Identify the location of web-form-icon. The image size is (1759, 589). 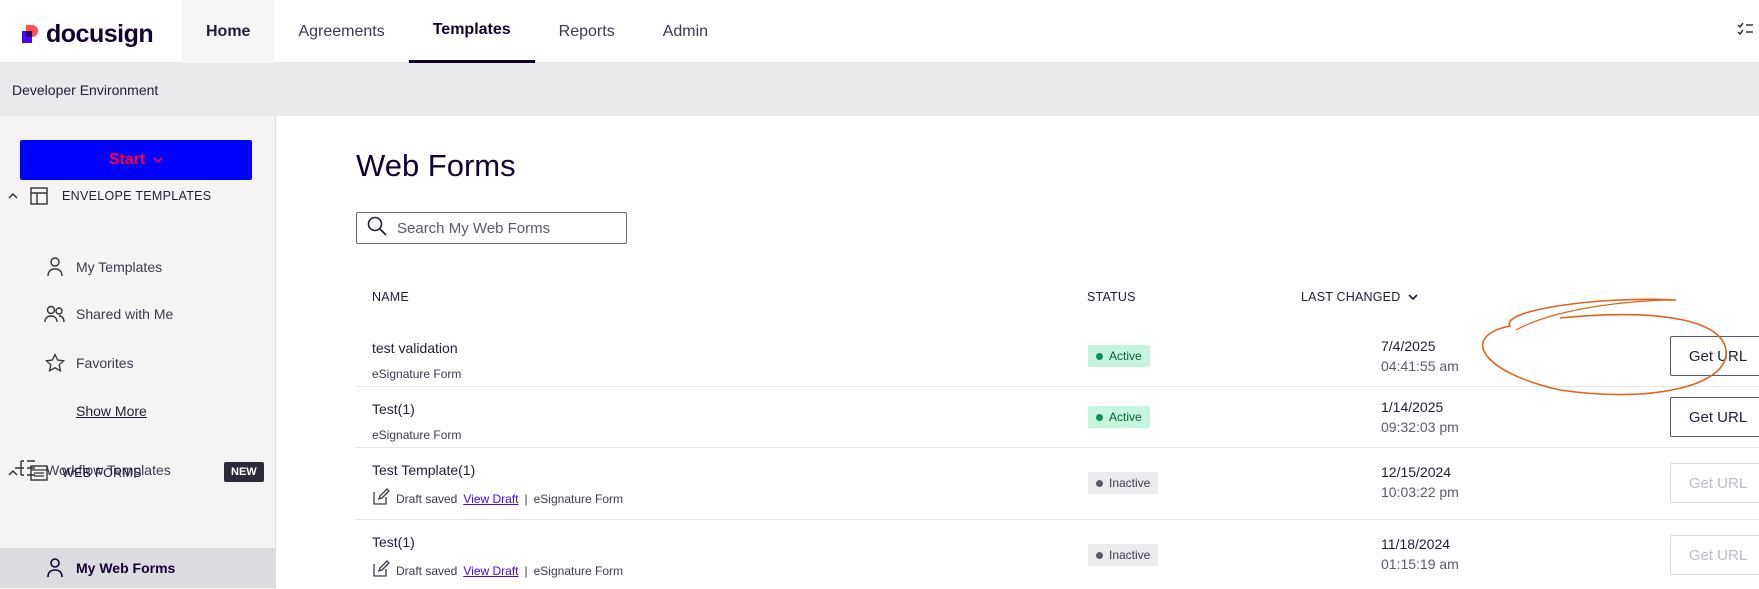
(41, 473).